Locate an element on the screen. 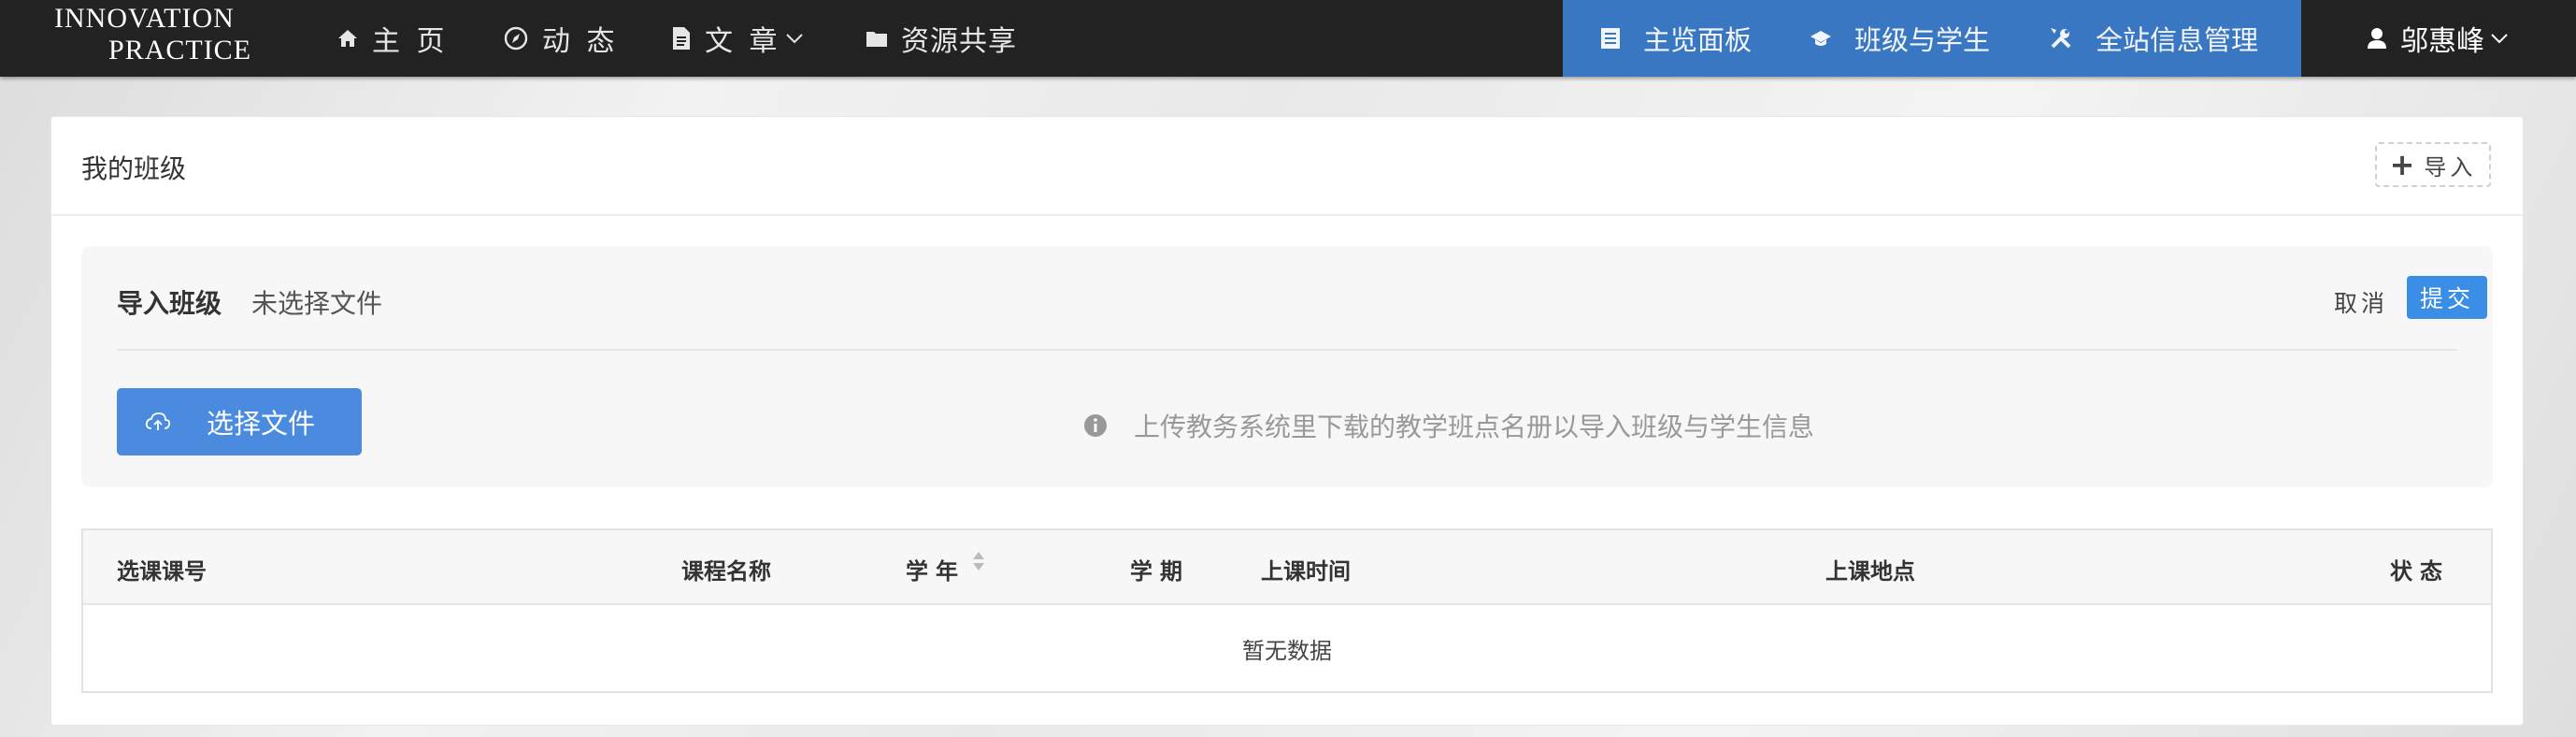  col-term: 学期 is located at coordinates (1160, 571).